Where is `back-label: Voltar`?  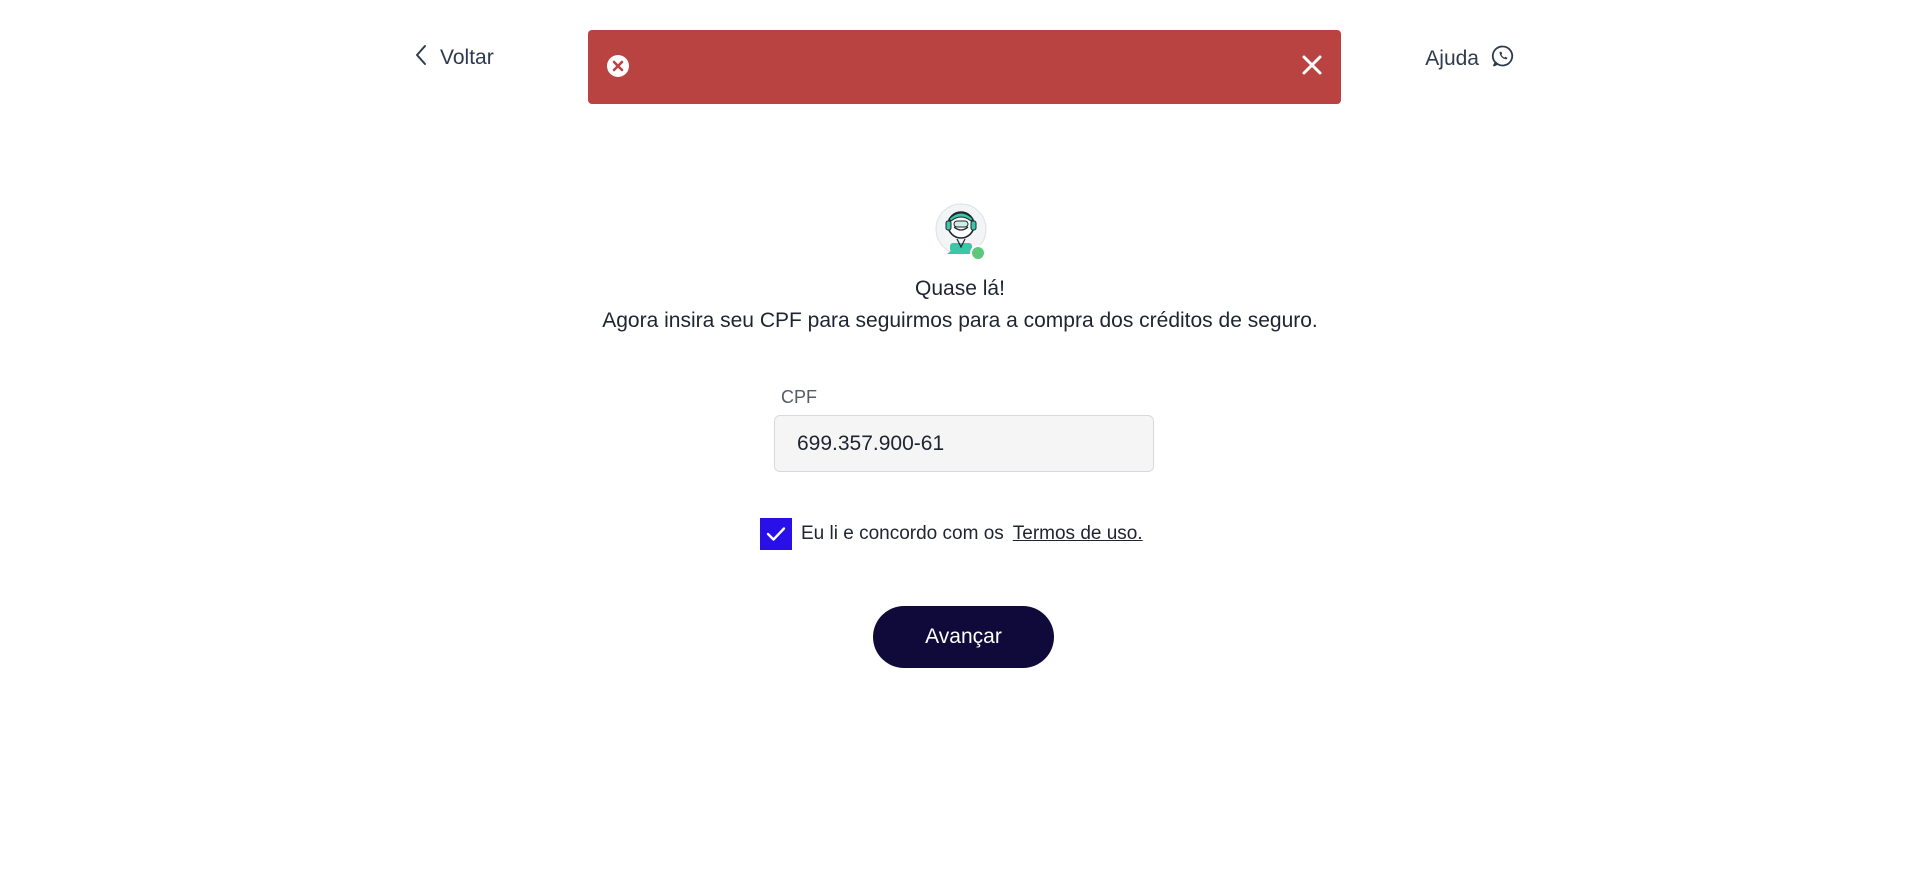
back-label: Voltar is located at coordinates (467, 57).